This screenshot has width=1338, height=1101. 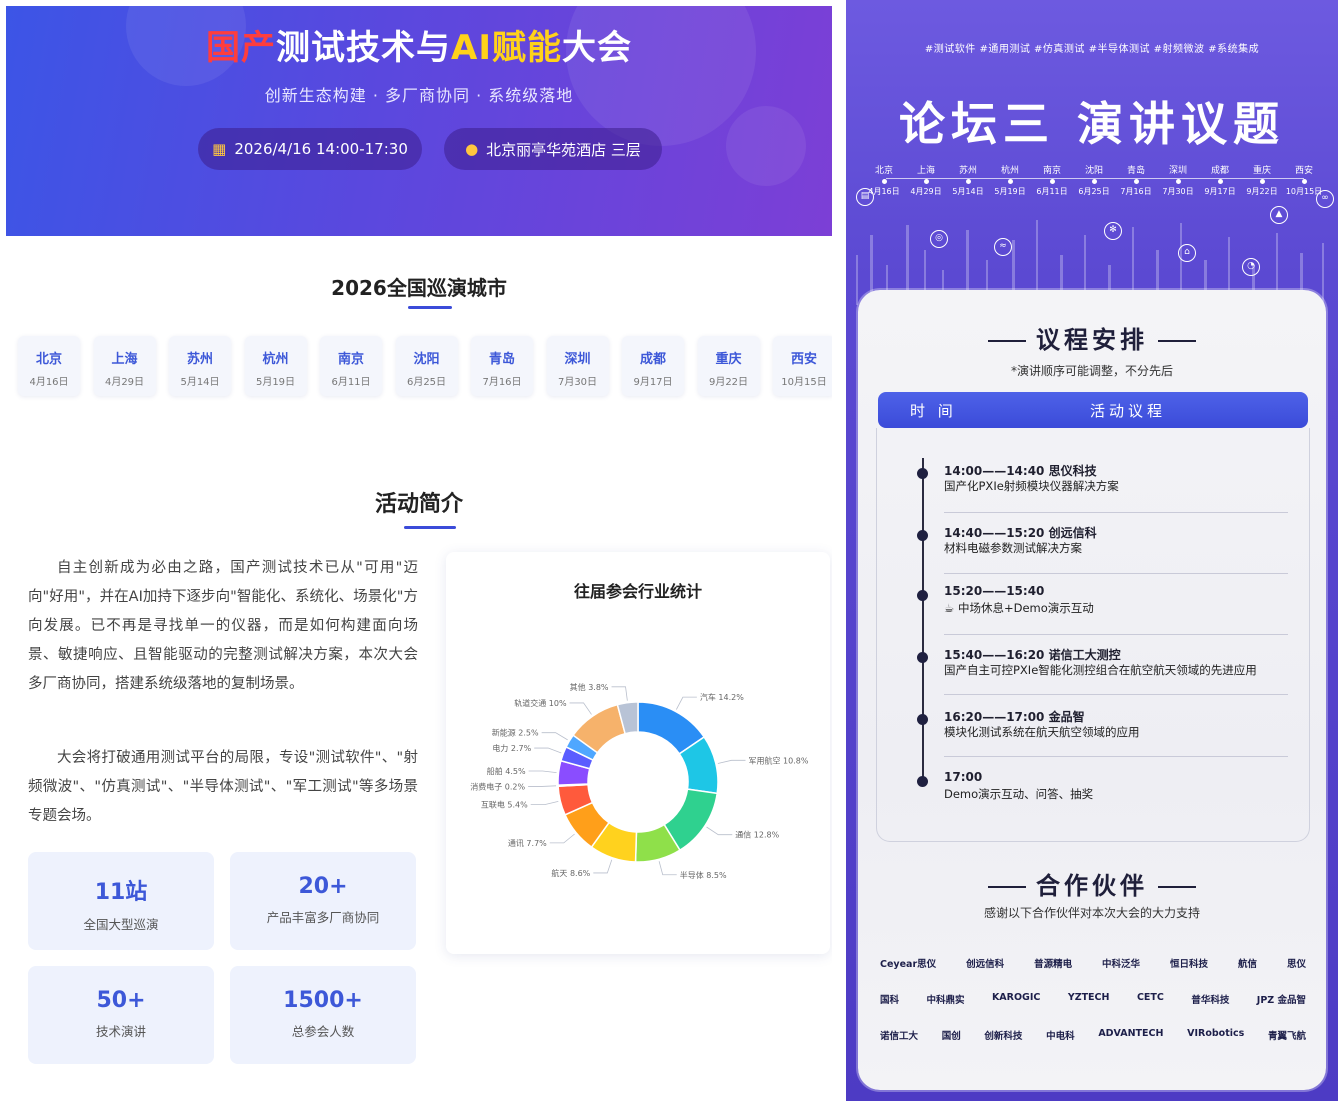 What do you see at coordinates (985, 964) in the screenshot?
I see `partner-logo: 创远信科` at bounding box center [985, 964].